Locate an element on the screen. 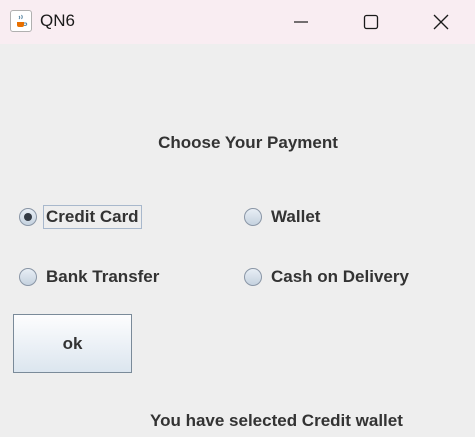 This screenshot has width=475, height=437. radio-label-credit-card: Credit Card is located at coordinates (92, 217).